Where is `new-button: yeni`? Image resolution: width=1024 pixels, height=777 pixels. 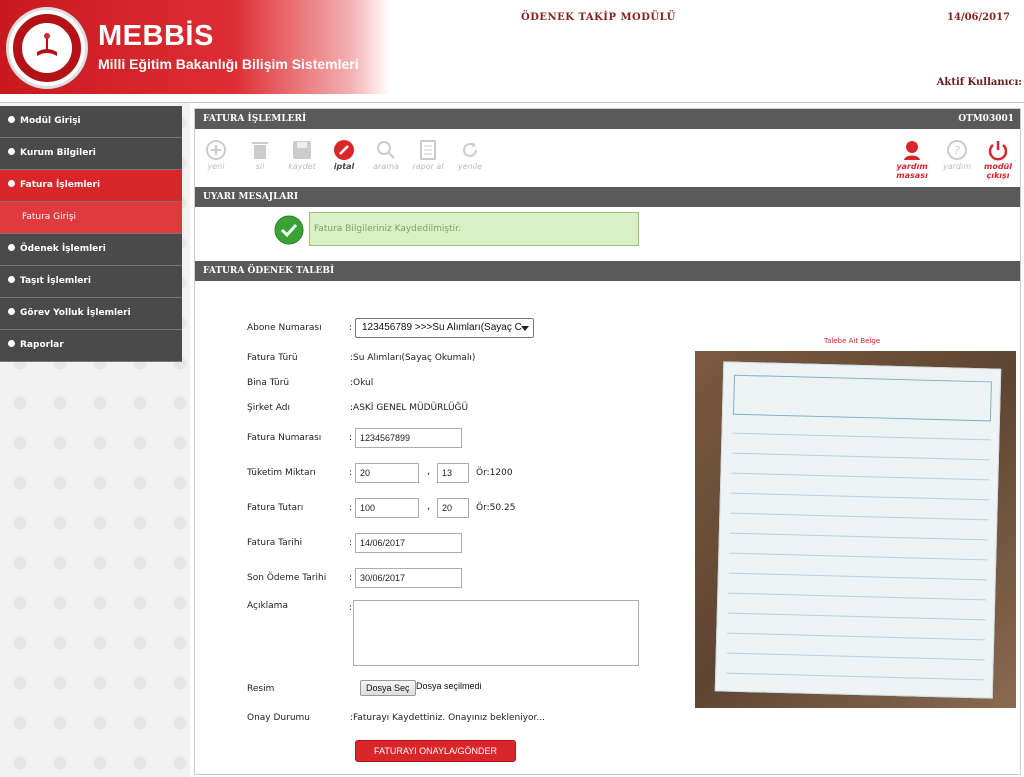 new-button: yeni is located at coordinates (216, 155).